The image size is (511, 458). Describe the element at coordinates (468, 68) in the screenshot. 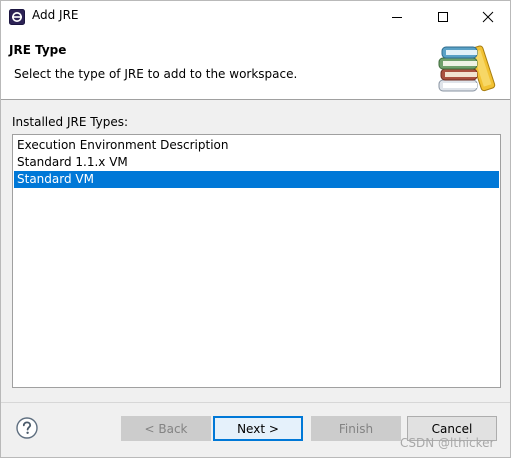

I see `books-stack-icon` at that location.